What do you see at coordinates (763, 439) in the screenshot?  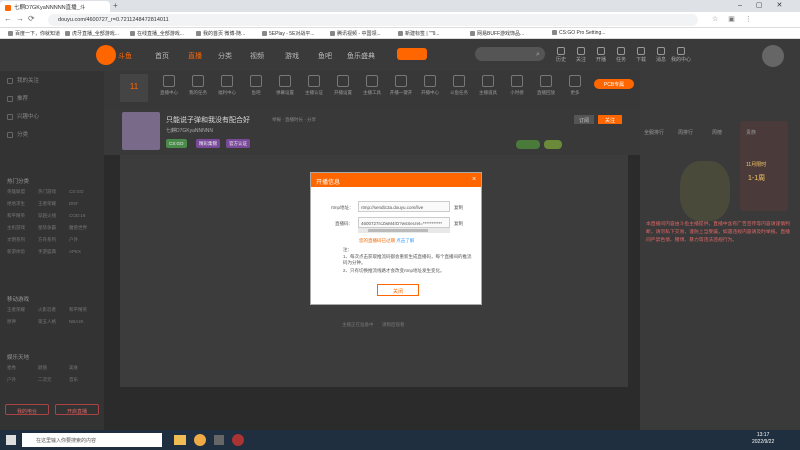 I see `clock: 13:17 2022/9/22` at bounding box center [763, 439].